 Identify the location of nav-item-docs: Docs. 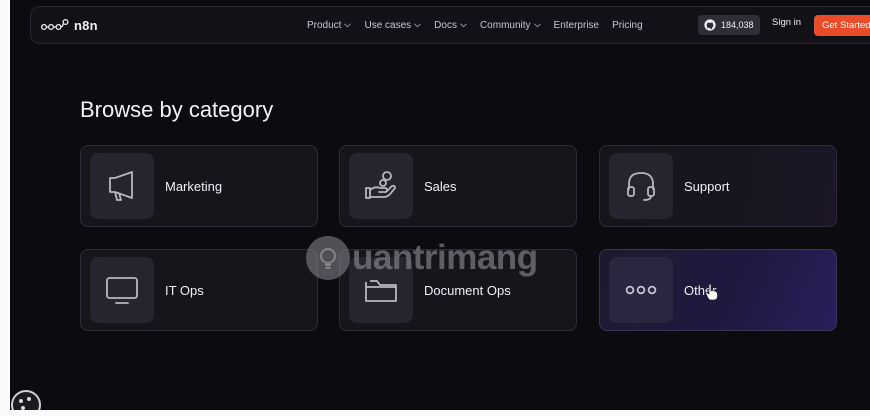
(450, 25).